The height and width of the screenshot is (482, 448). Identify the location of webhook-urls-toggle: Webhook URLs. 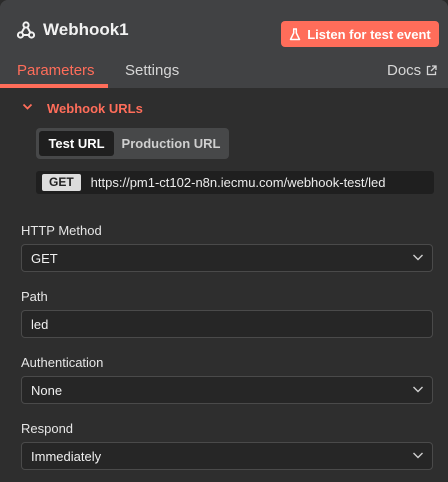
(82, 108).